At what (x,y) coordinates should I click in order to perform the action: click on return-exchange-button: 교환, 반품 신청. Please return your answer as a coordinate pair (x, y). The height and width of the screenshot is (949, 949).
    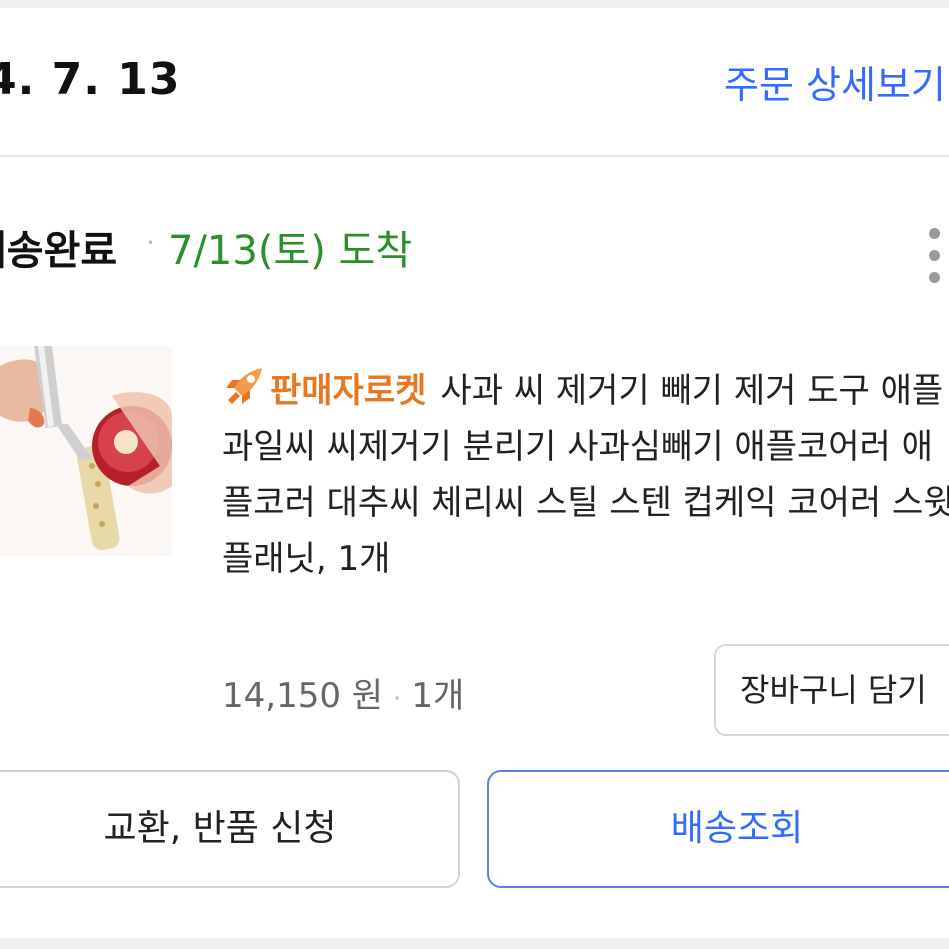
    Looking at the image, I should click on (230, 829).